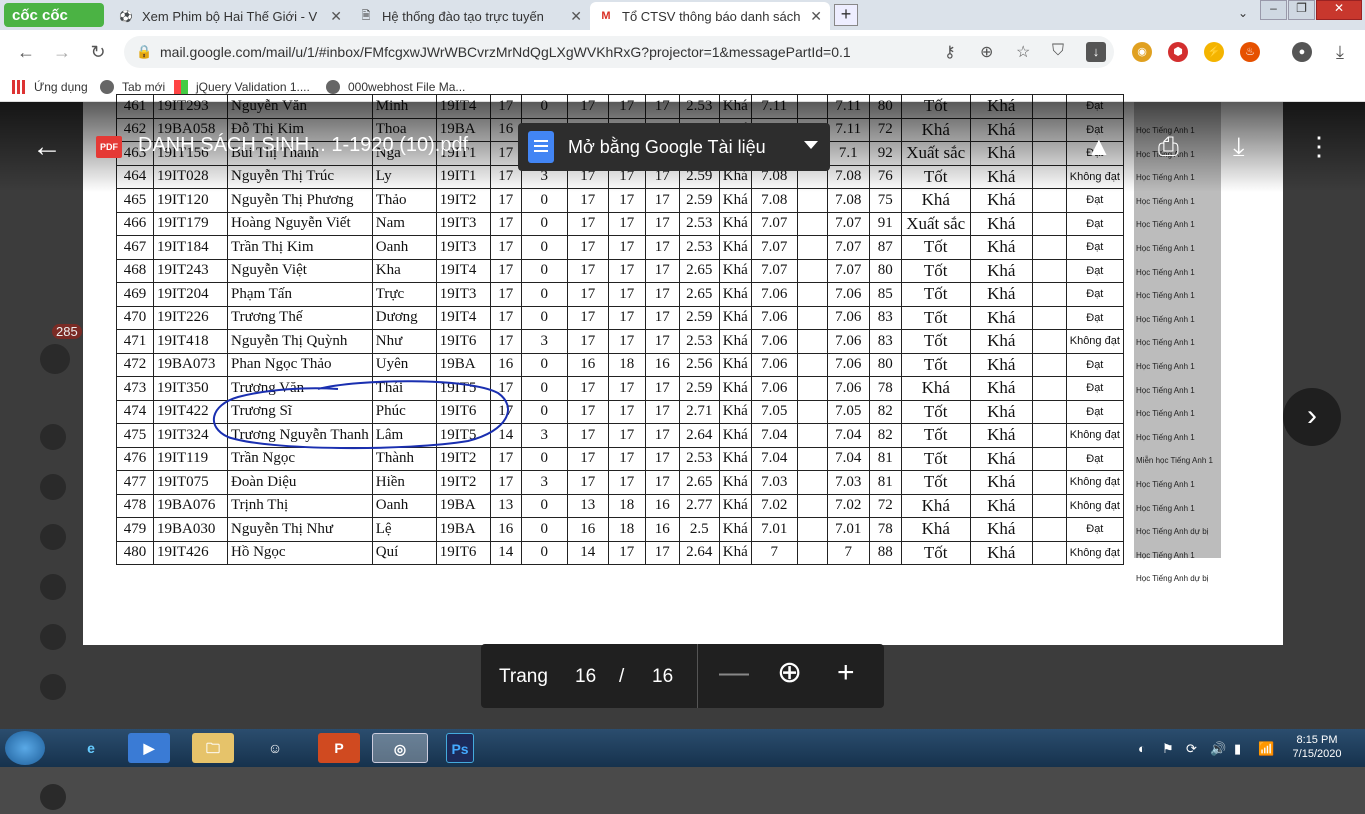  Describe the element at coordinates (135, 411) in the screenshot. I see `cell-stt: 474` at that location.